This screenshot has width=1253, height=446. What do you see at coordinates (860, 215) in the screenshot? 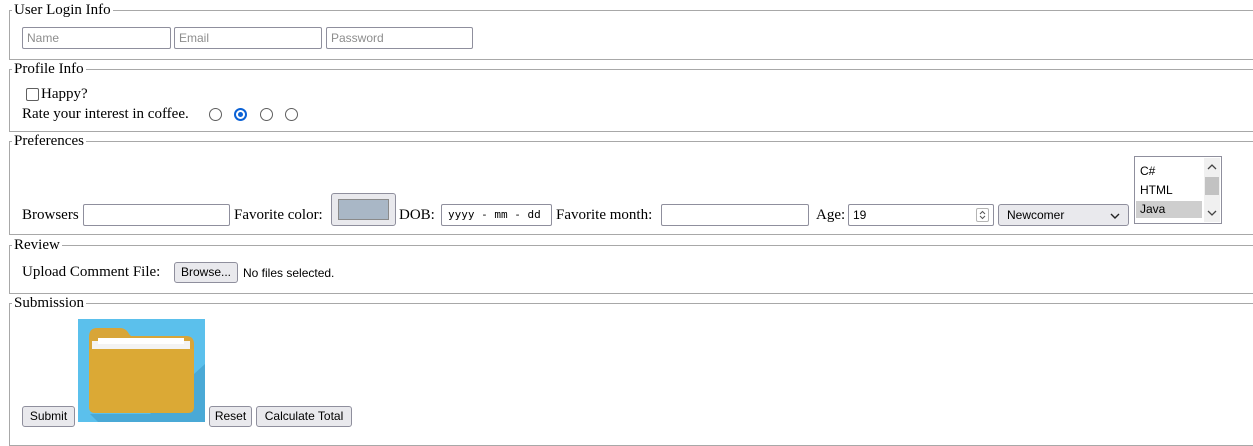
I see `age-value: 19` at bounding box center [860, 215].